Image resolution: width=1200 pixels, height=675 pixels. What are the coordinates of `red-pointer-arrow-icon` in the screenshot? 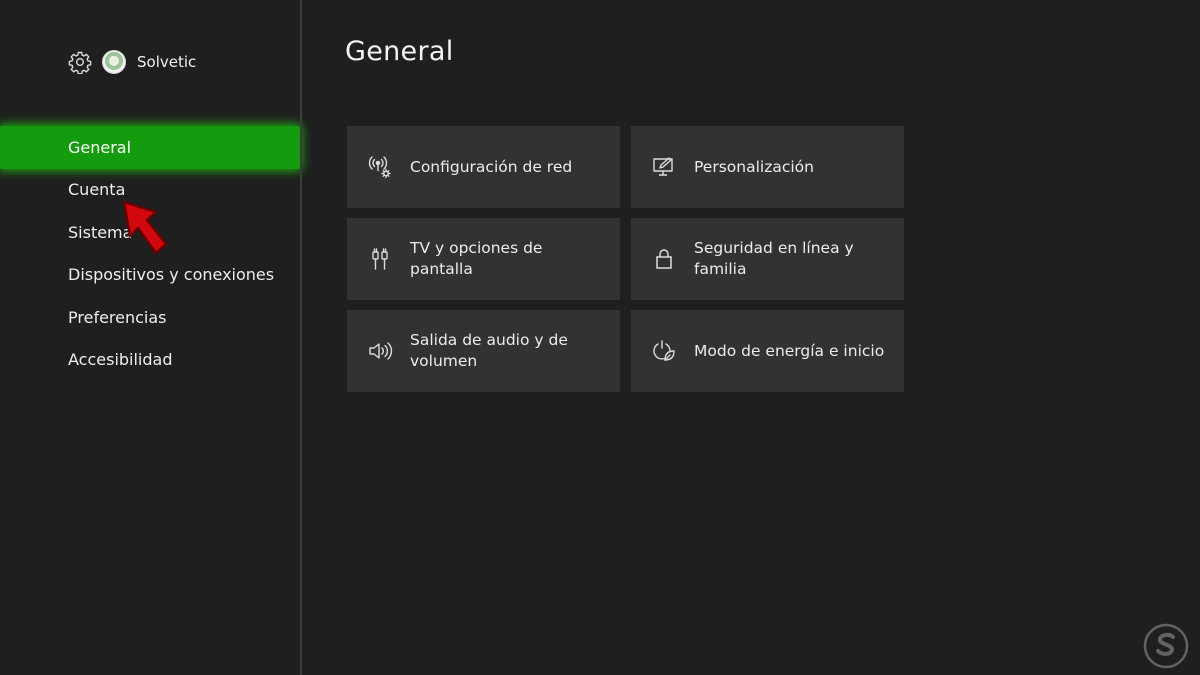 It's located at (145, 227).